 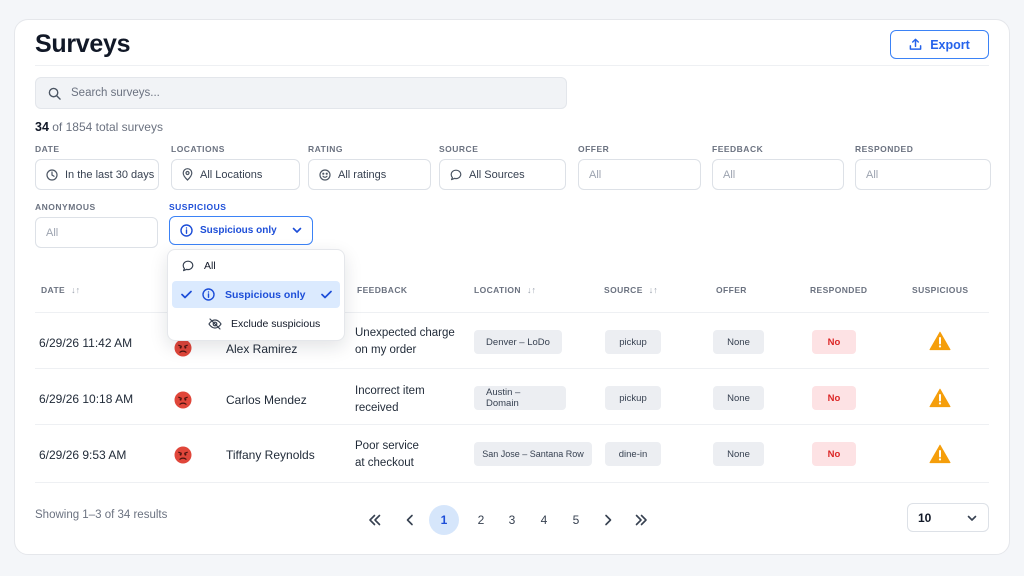 I want to click on column-header-feedback: FEEDBACK, so click(x=382, y=290).